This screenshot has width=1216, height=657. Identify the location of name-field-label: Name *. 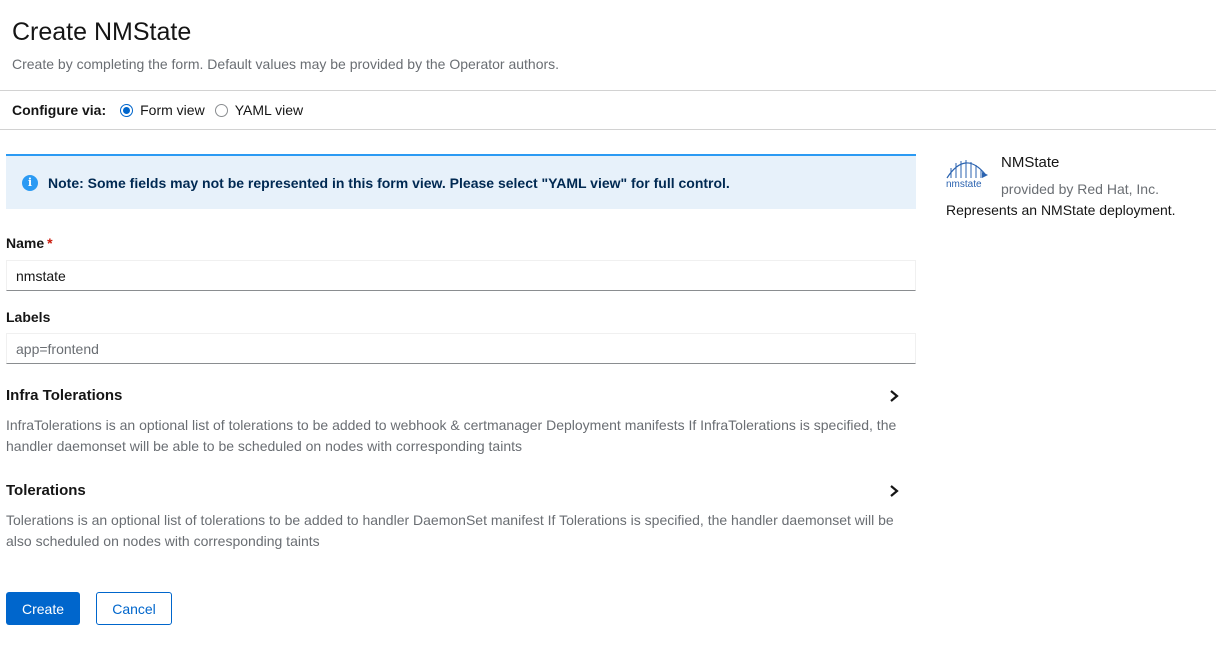
(29, 243).